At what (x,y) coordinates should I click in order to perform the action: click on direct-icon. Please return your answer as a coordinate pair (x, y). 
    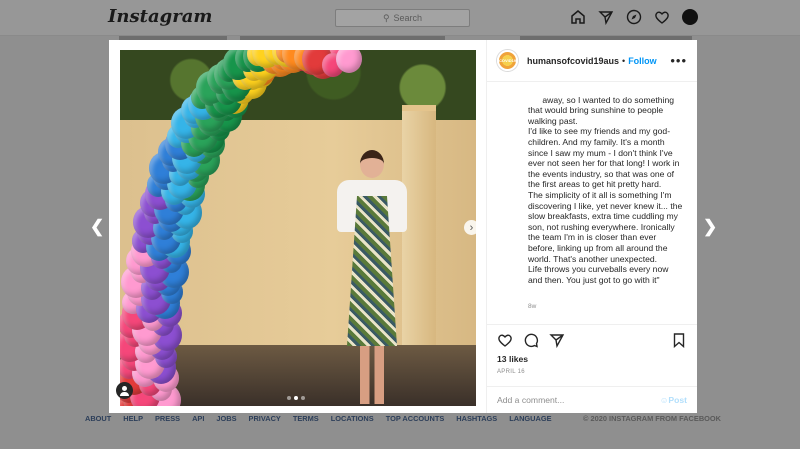
    Looking at the image, I should click on (606, 17).